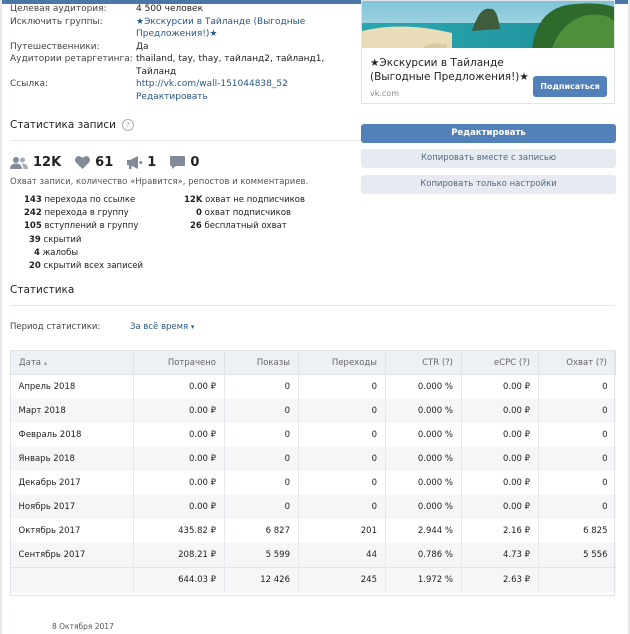 The image size is (630, 634). Describe the element at coordinates (35, 162) in the screenshot. I see `reach-counter: 12K` at that location.